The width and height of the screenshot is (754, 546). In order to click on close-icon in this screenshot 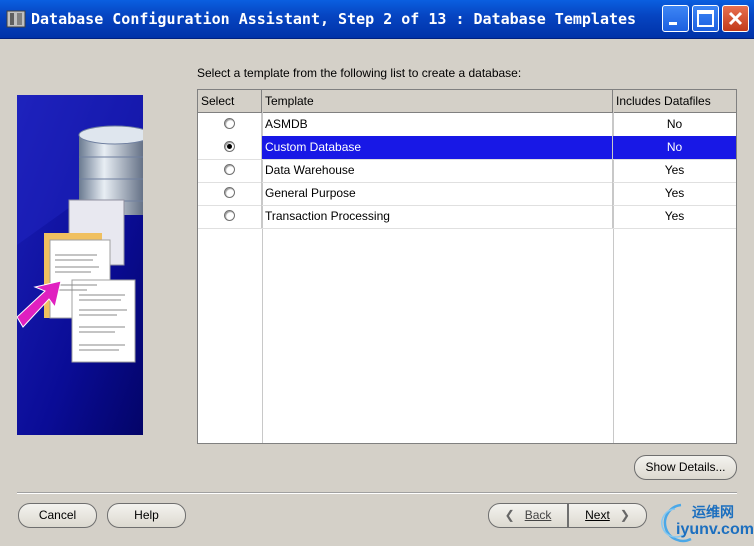, I will do `click(735, 18)`.